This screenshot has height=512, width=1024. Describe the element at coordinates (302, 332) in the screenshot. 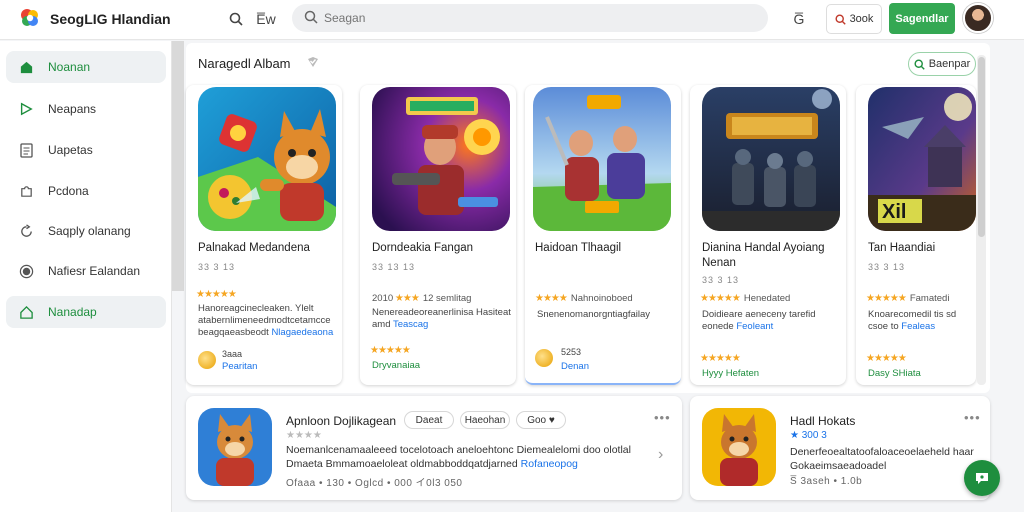

I see `description-link: Nlagaedeaona` at that location.